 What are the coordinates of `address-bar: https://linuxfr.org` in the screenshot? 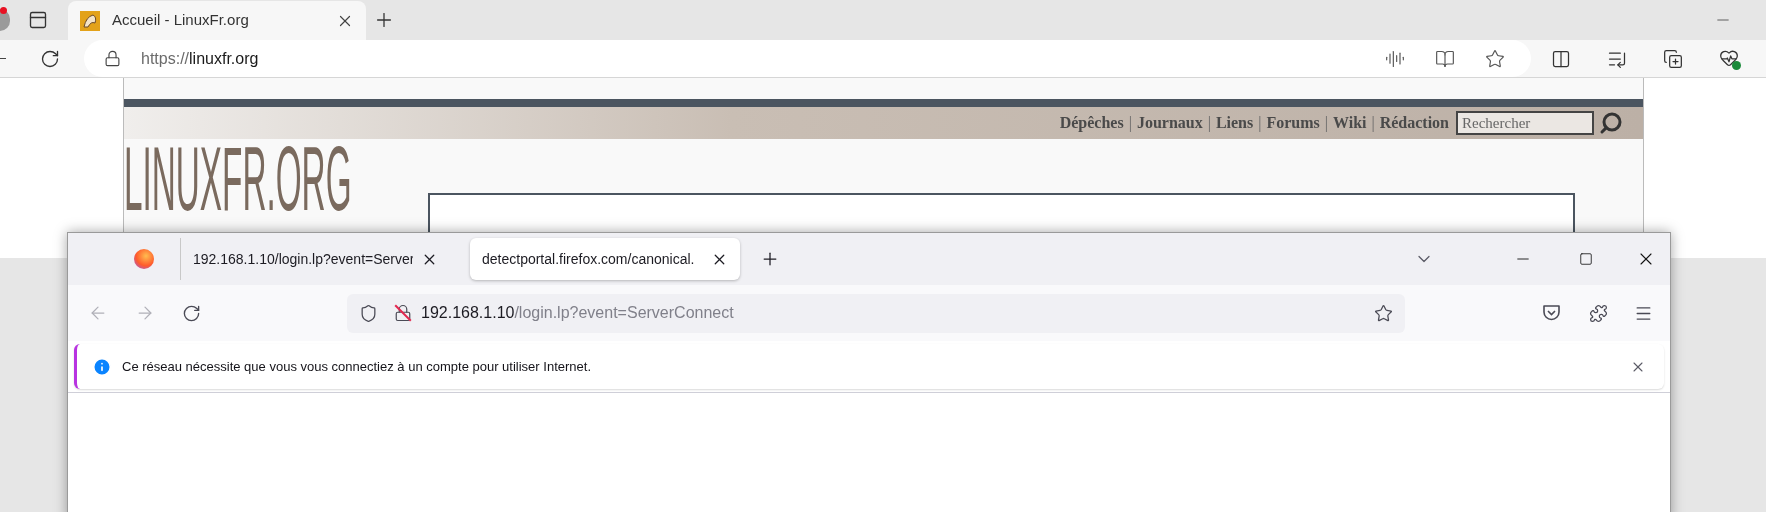 It's located at (807, 58).